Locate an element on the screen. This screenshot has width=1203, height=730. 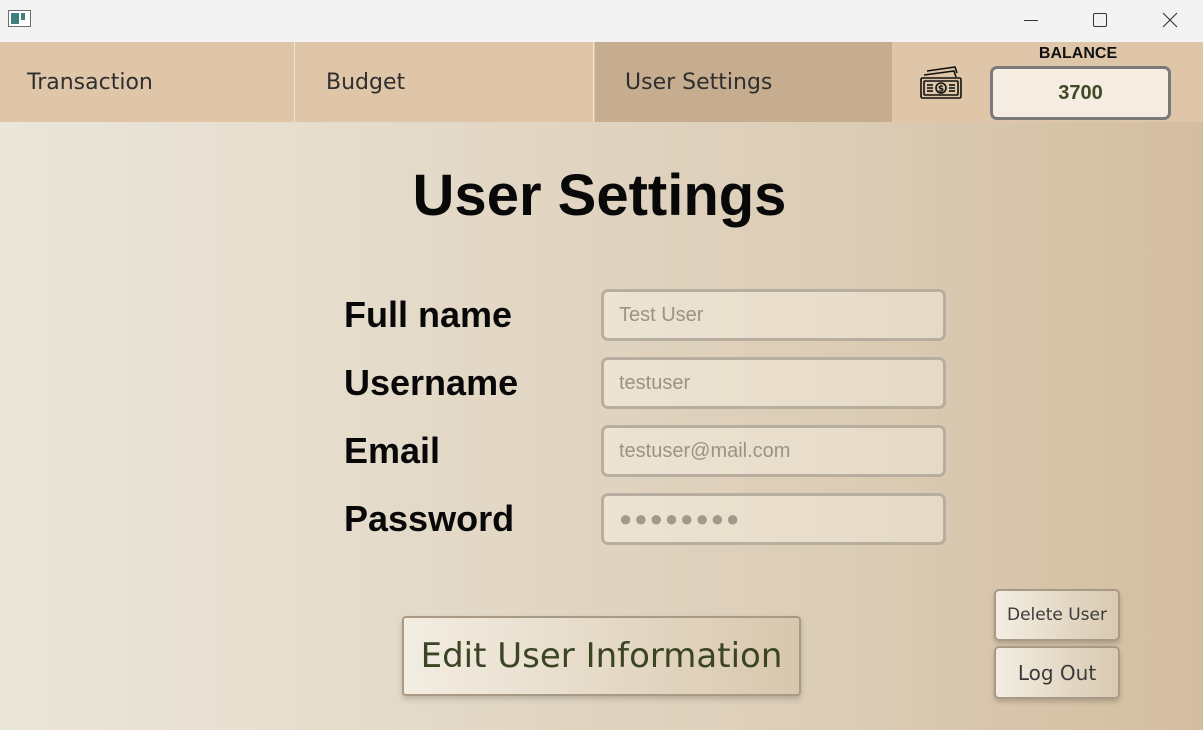
minimize-button is located at coordinates (1031, 20).